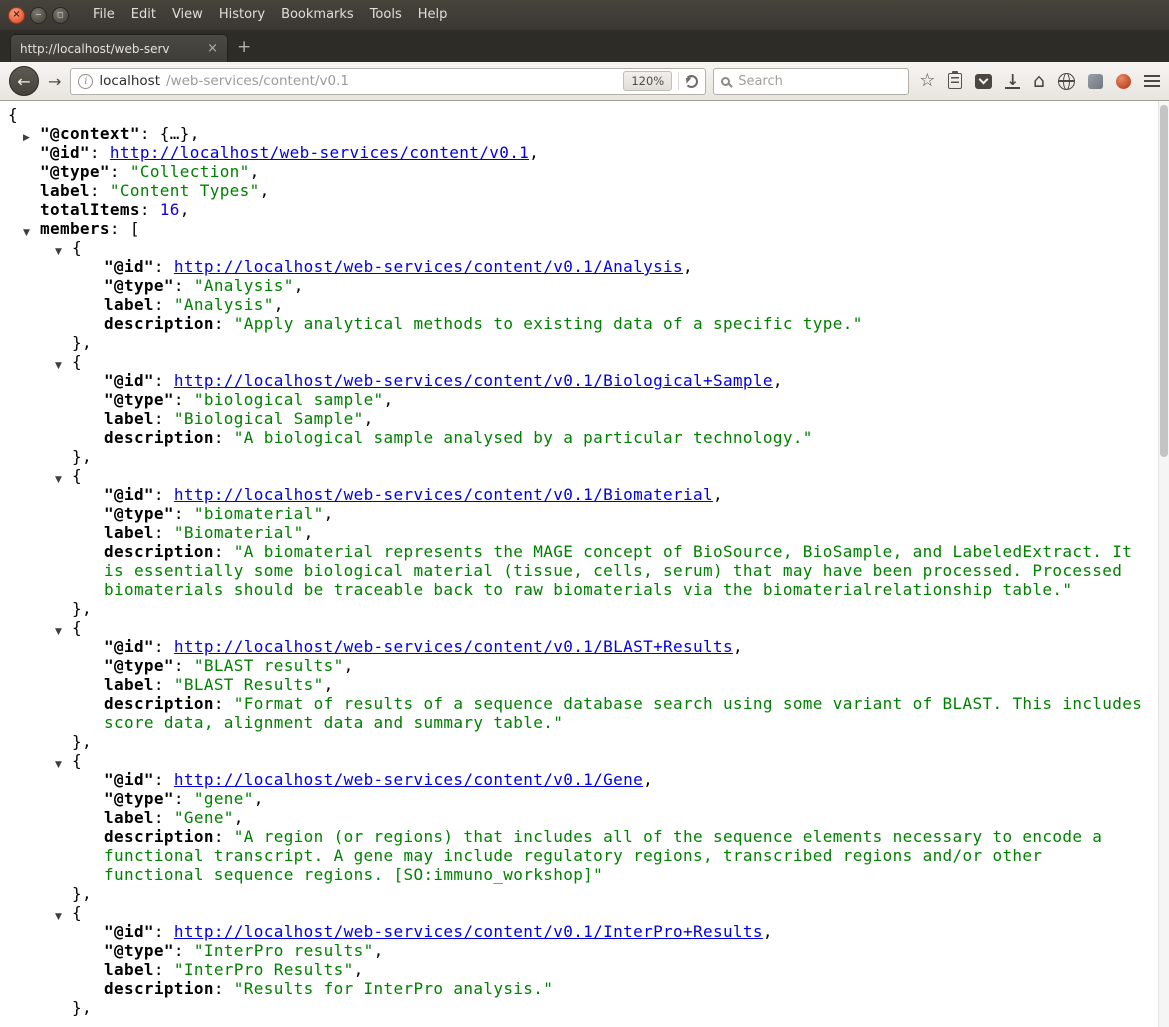 The height and width of the screenshot is (1027, 1169). Describe the element at coordinates (648, 81) in the screenshot. I see `zoom-level-badge: 120%` at that location.